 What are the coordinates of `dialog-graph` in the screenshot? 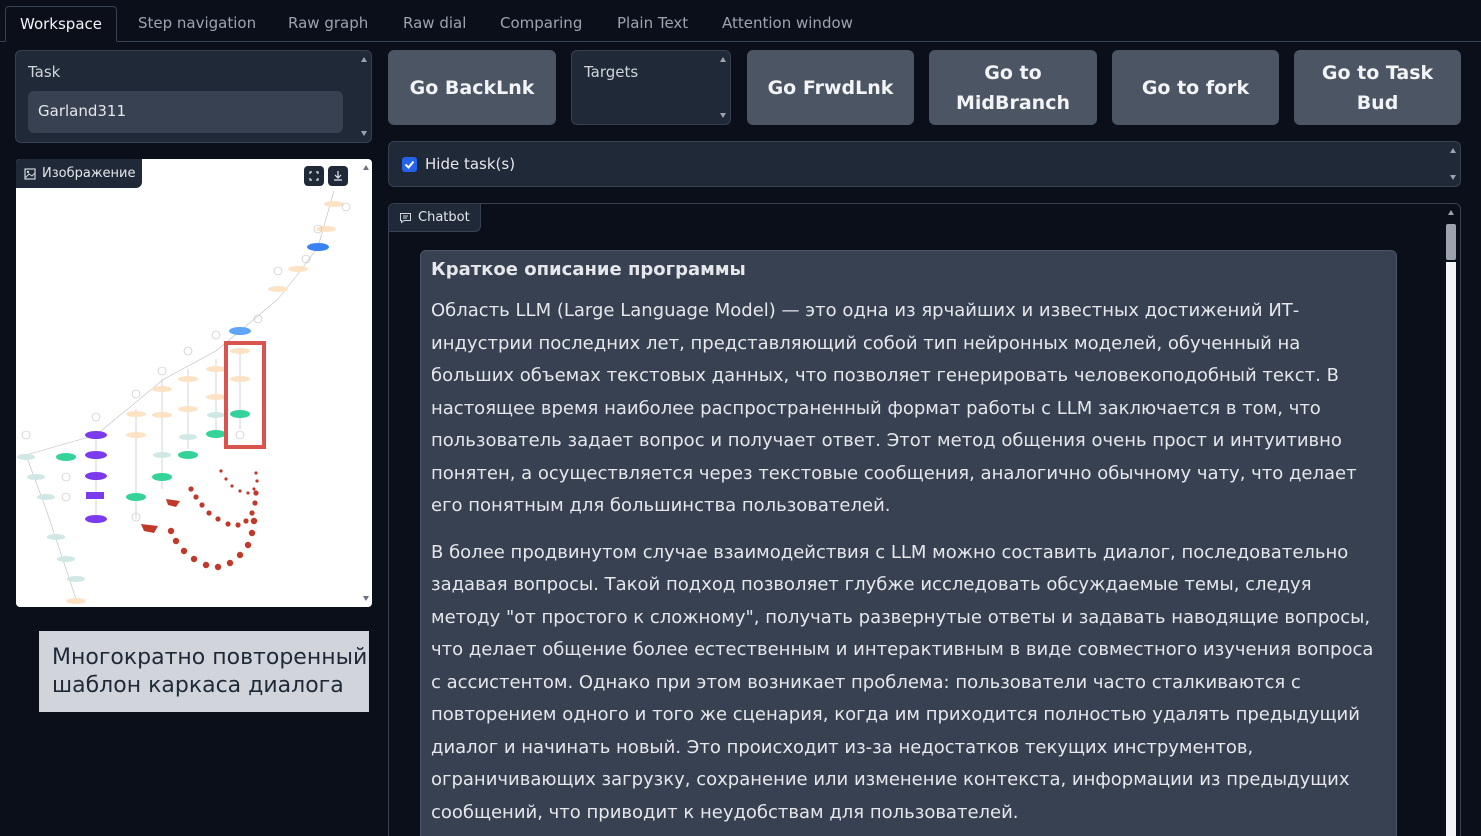 It's located at (184, 397).